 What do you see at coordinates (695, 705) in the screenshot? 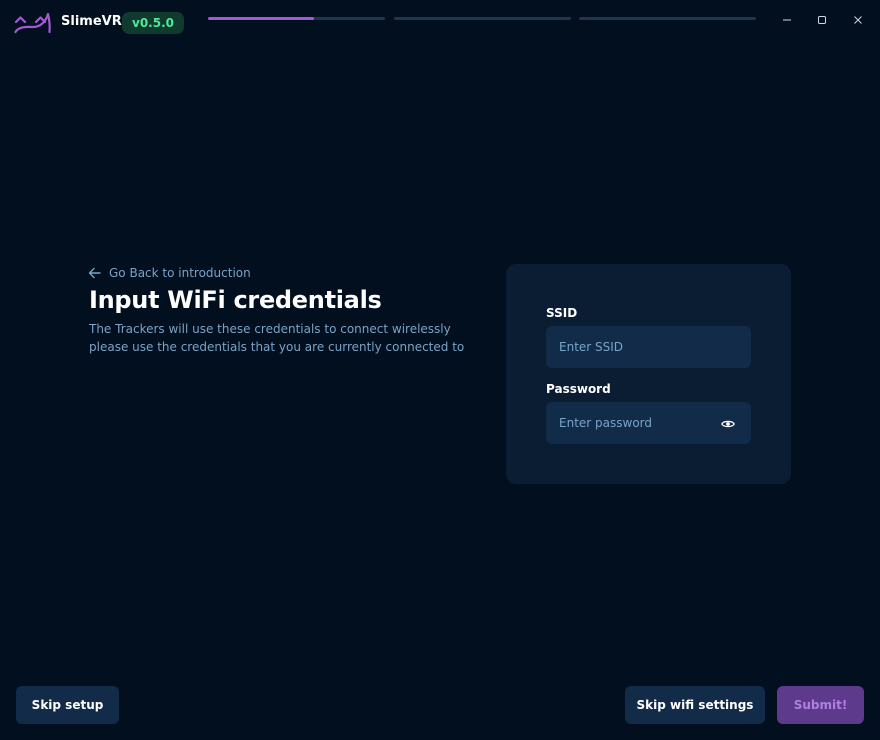
I see `skip-wifi-settings-button: Skip wifi settings` at bounding box center [695, 705].